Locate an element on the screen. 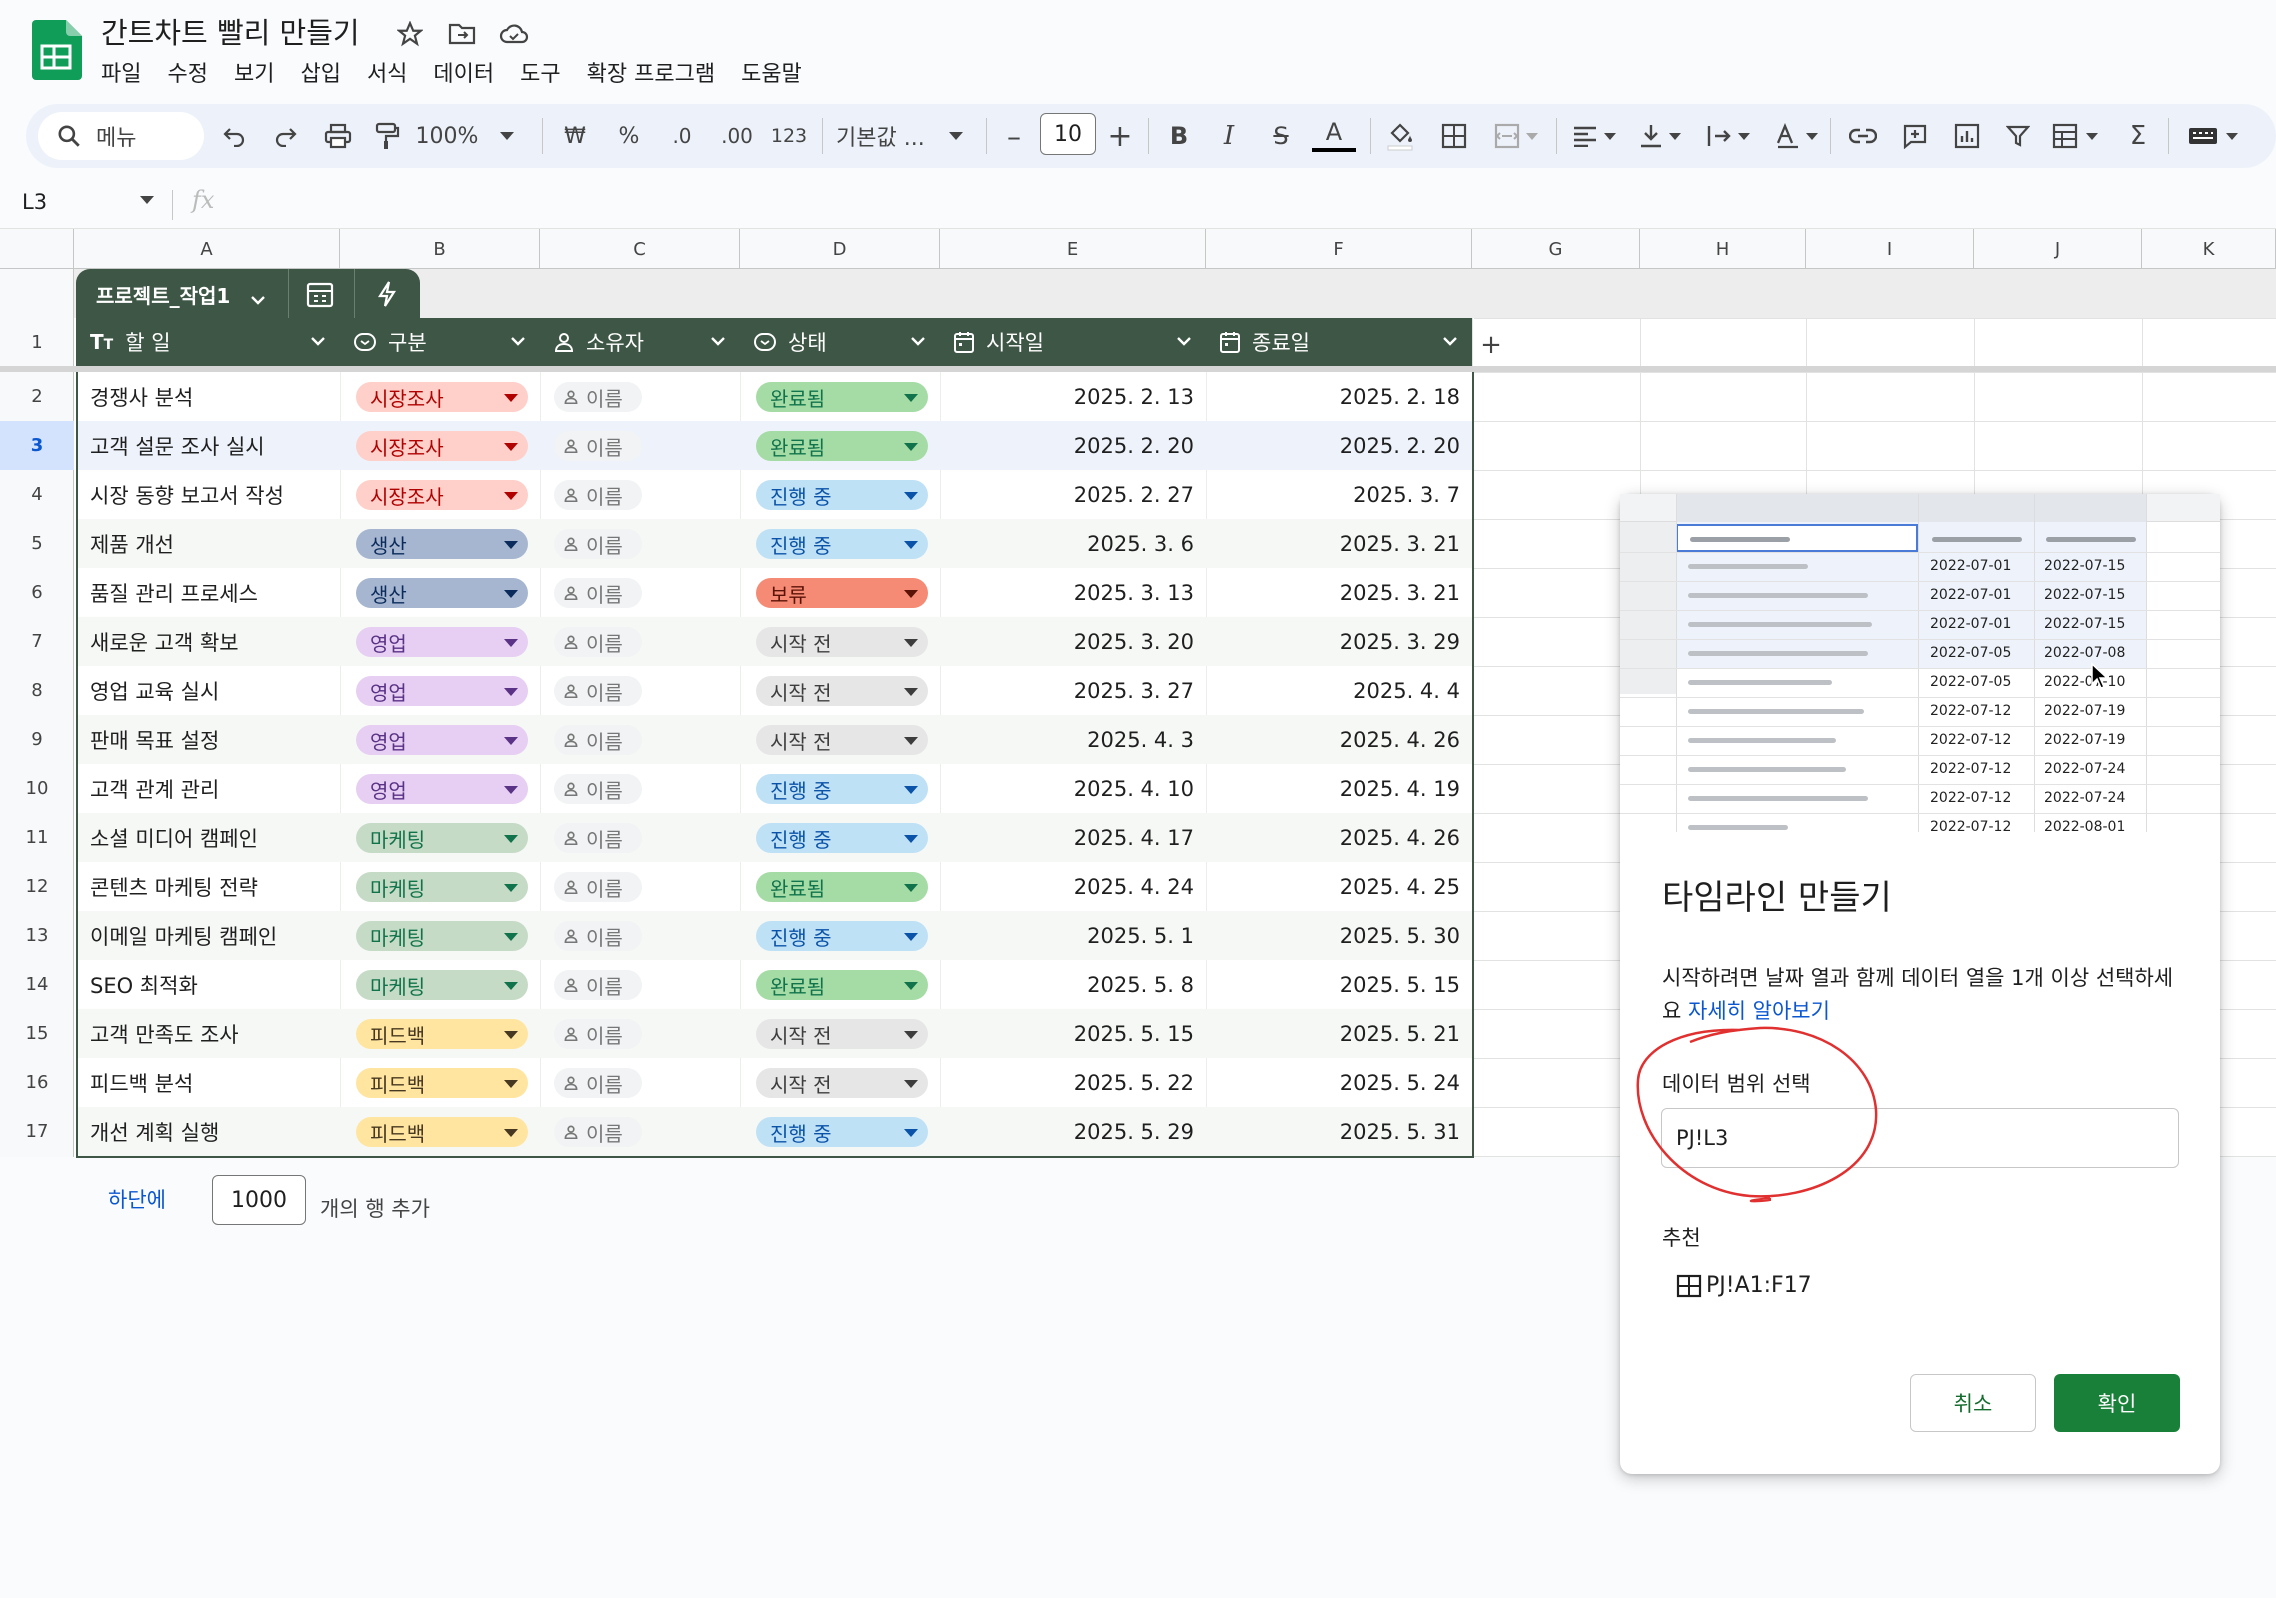  task-cell: 시장 동향 보고서 작성 is located at coordinates (187, 494).